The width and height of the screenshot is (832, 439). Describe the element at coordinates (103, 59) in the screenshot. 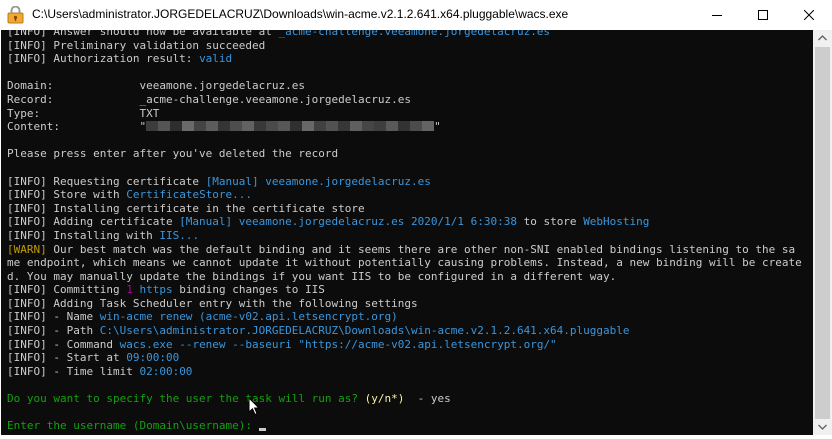

I see `console-text: [INFO] Authorization result:` at that location.